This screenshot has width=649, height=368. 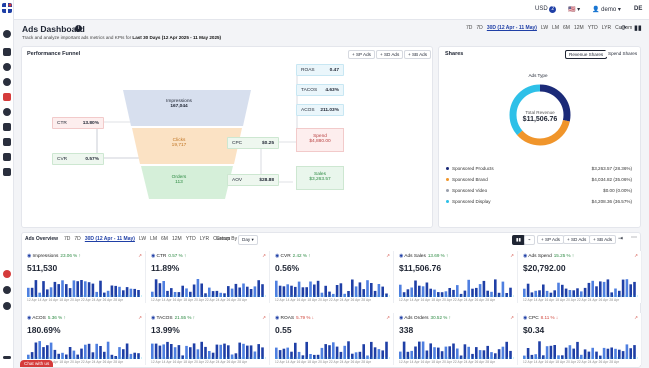 I want to click on flag-logo-icon, so click(x=7, y=8).